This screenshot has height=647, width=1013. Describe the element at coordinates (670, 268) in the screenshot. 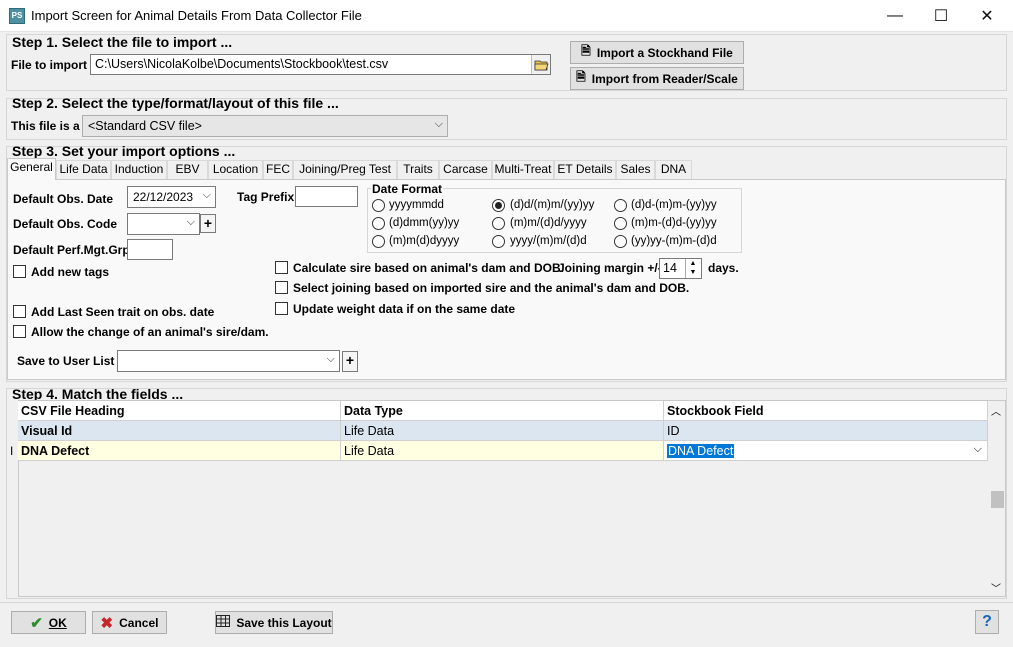

I see `joining-margin-value: 14` at that location.